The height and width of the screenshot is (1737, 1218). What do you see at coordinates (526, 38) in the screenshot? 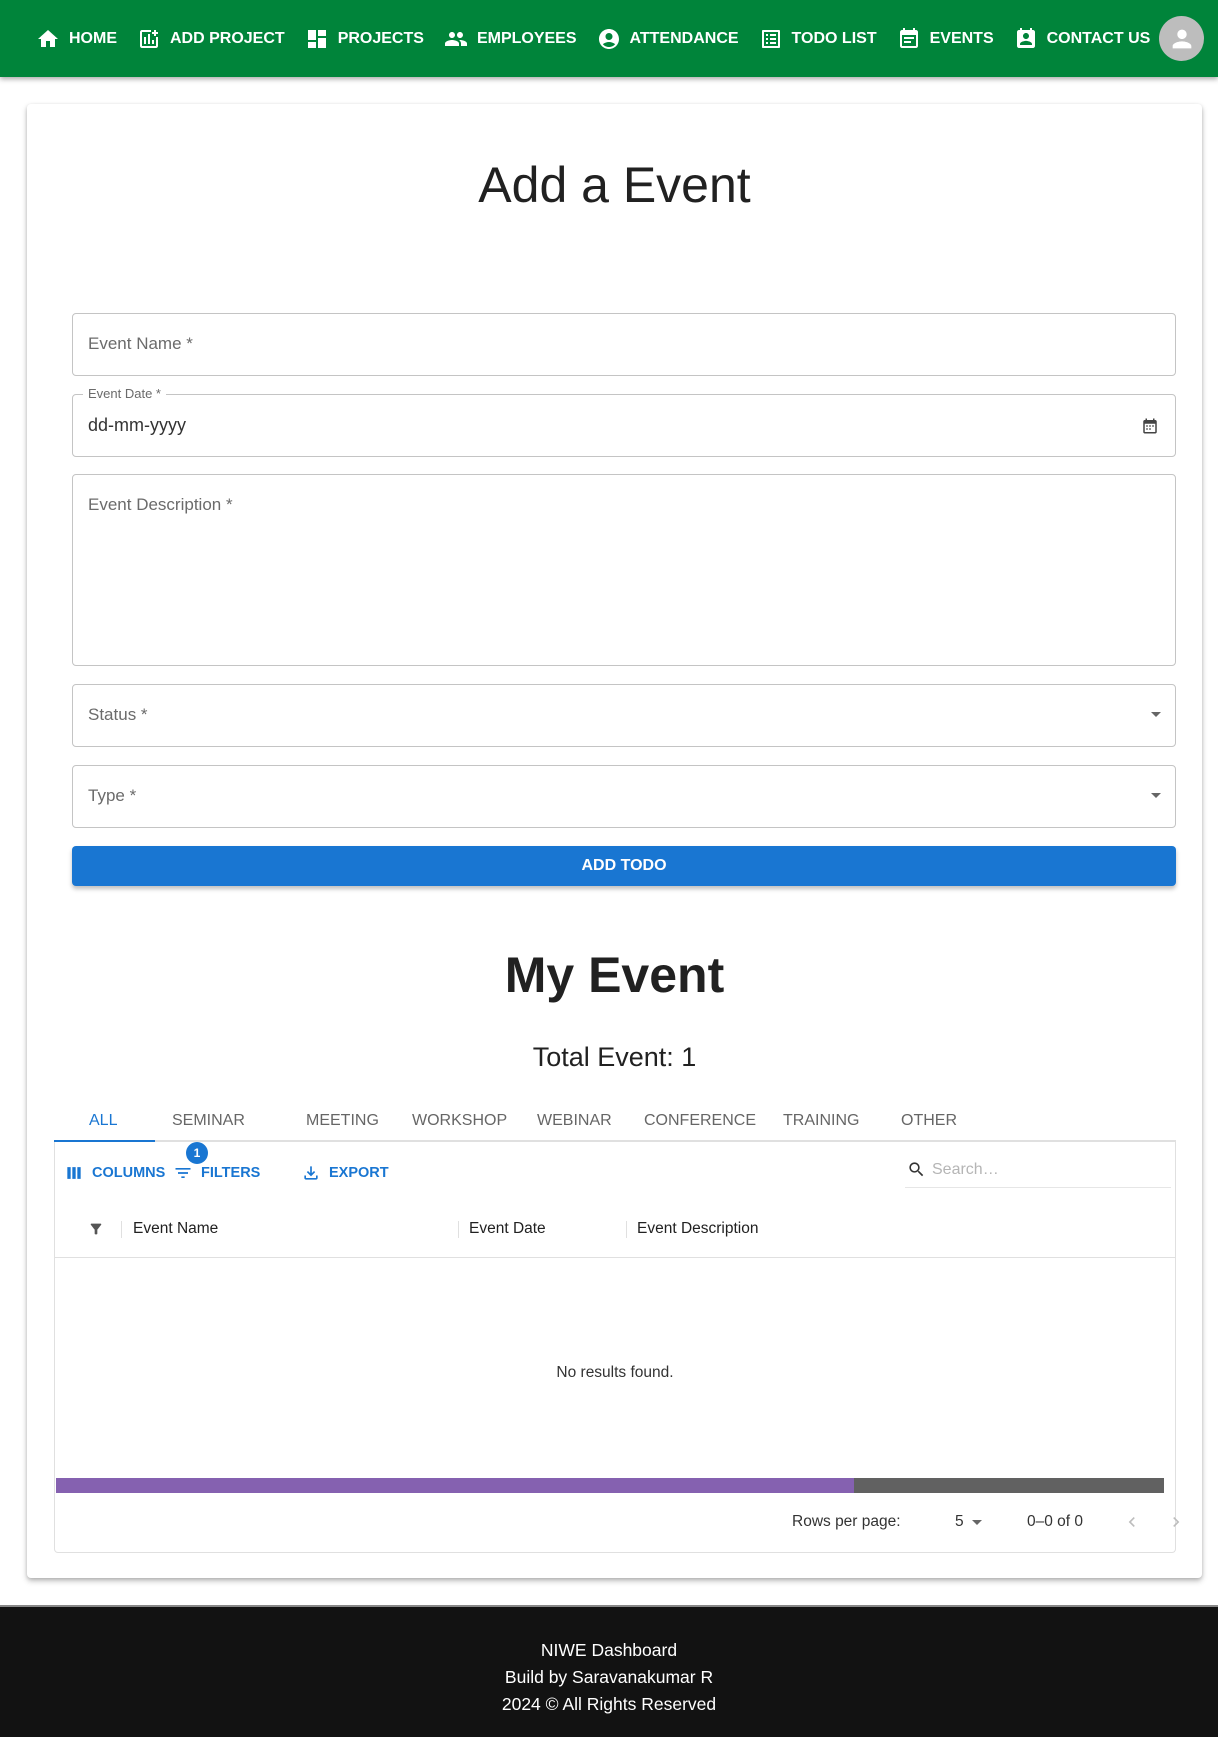
I see `nav-employees-label: EMPLOYEES` at bounding box center [526, 38].